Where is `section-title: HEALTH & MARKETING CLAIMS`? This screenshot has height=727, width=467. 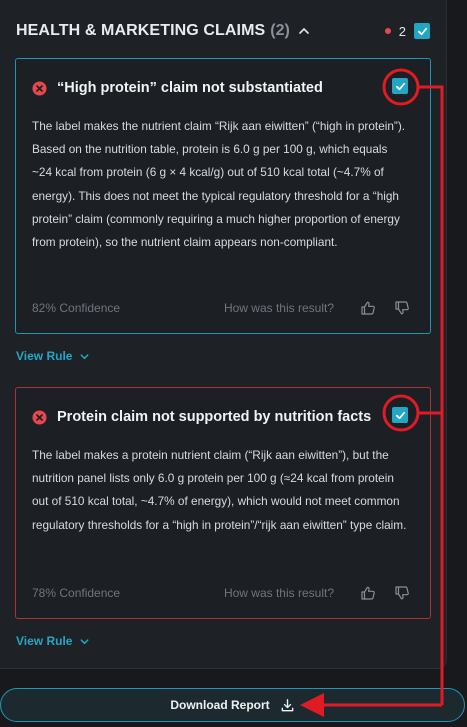 section-title: HEALTH & MARKETING CLAIMS is located at coordinates (141, 30).